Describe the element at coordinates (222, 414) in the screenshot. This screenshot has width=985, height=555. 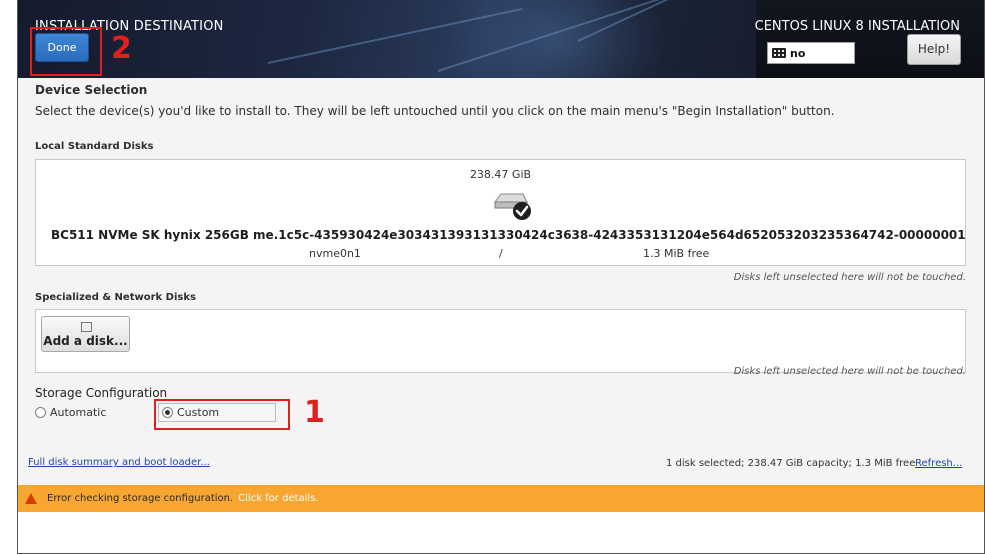
I see `custom-highlight-box` at that location.